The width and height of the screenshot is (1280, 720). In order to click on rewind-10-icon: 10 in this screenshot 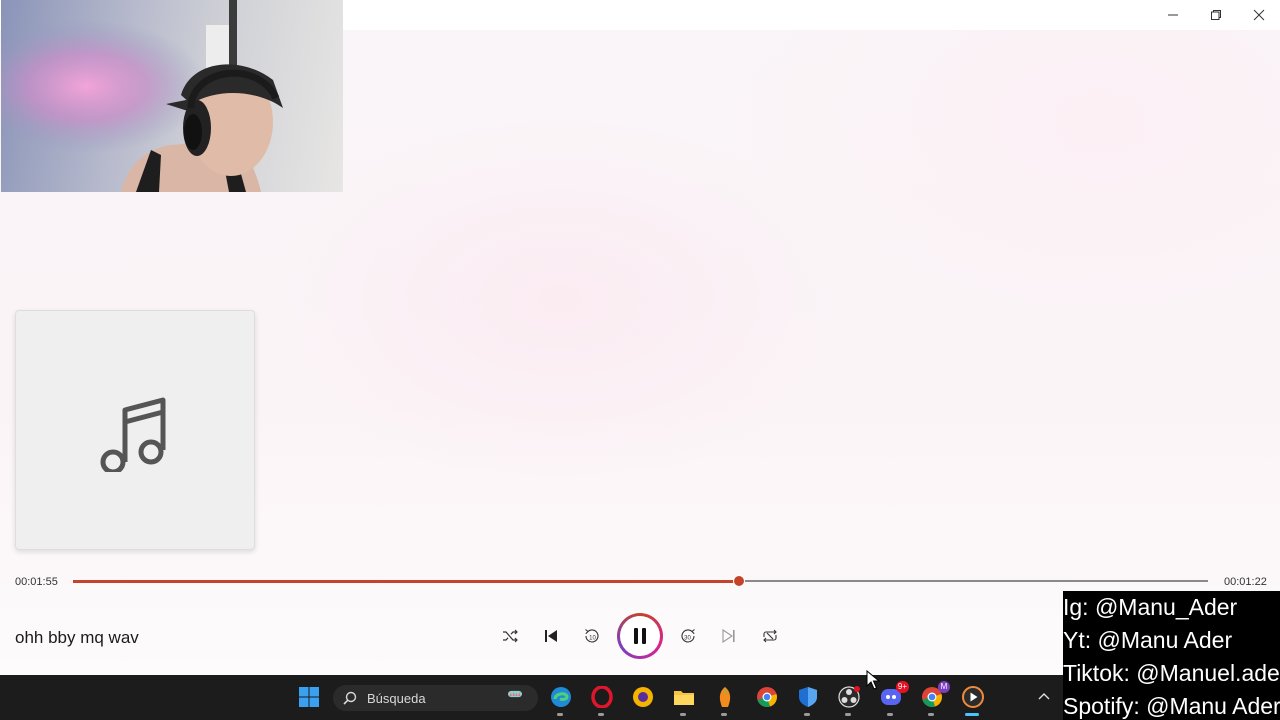, I will do `click(592, 636)`.